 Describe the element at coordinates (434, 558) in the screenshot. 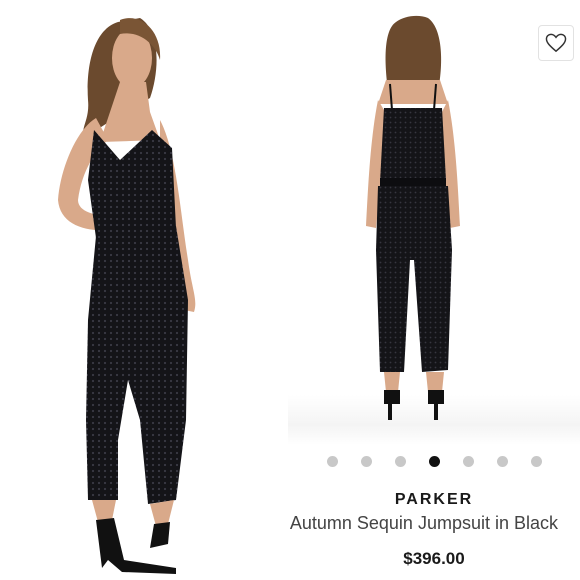

I see `product-price: $396.00` at that location.